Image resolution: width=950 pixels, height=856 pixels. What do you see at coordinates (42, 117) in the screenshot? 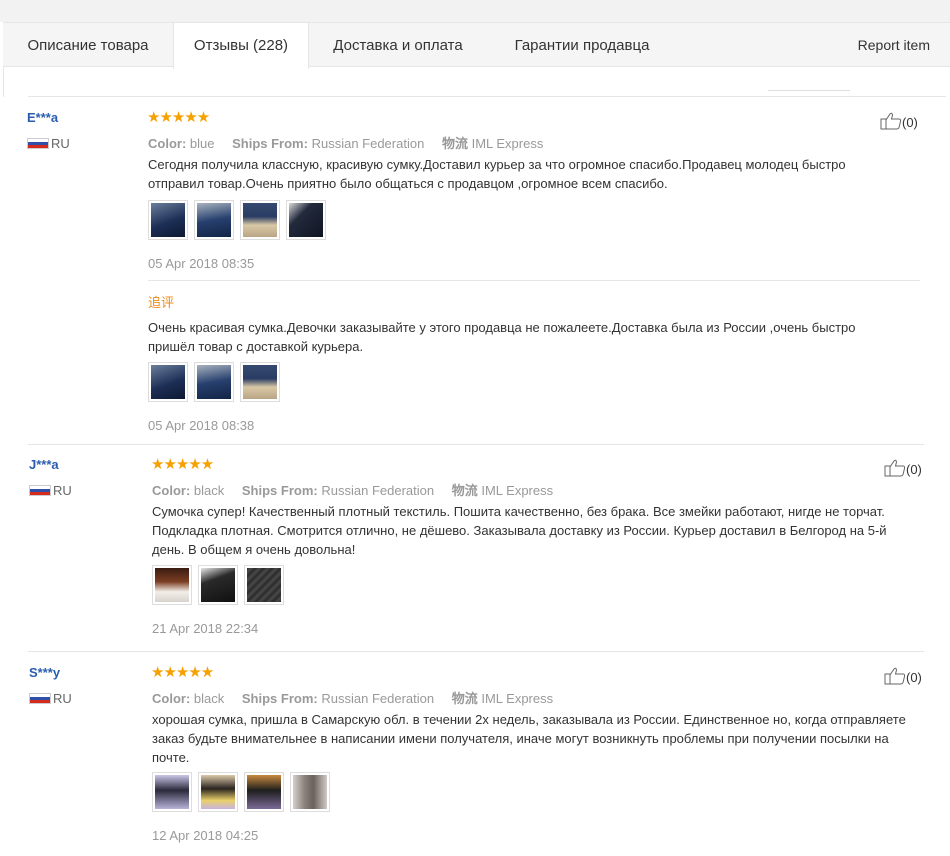
I see `reviewer-name: E***a` at bounding box center [42, 117].